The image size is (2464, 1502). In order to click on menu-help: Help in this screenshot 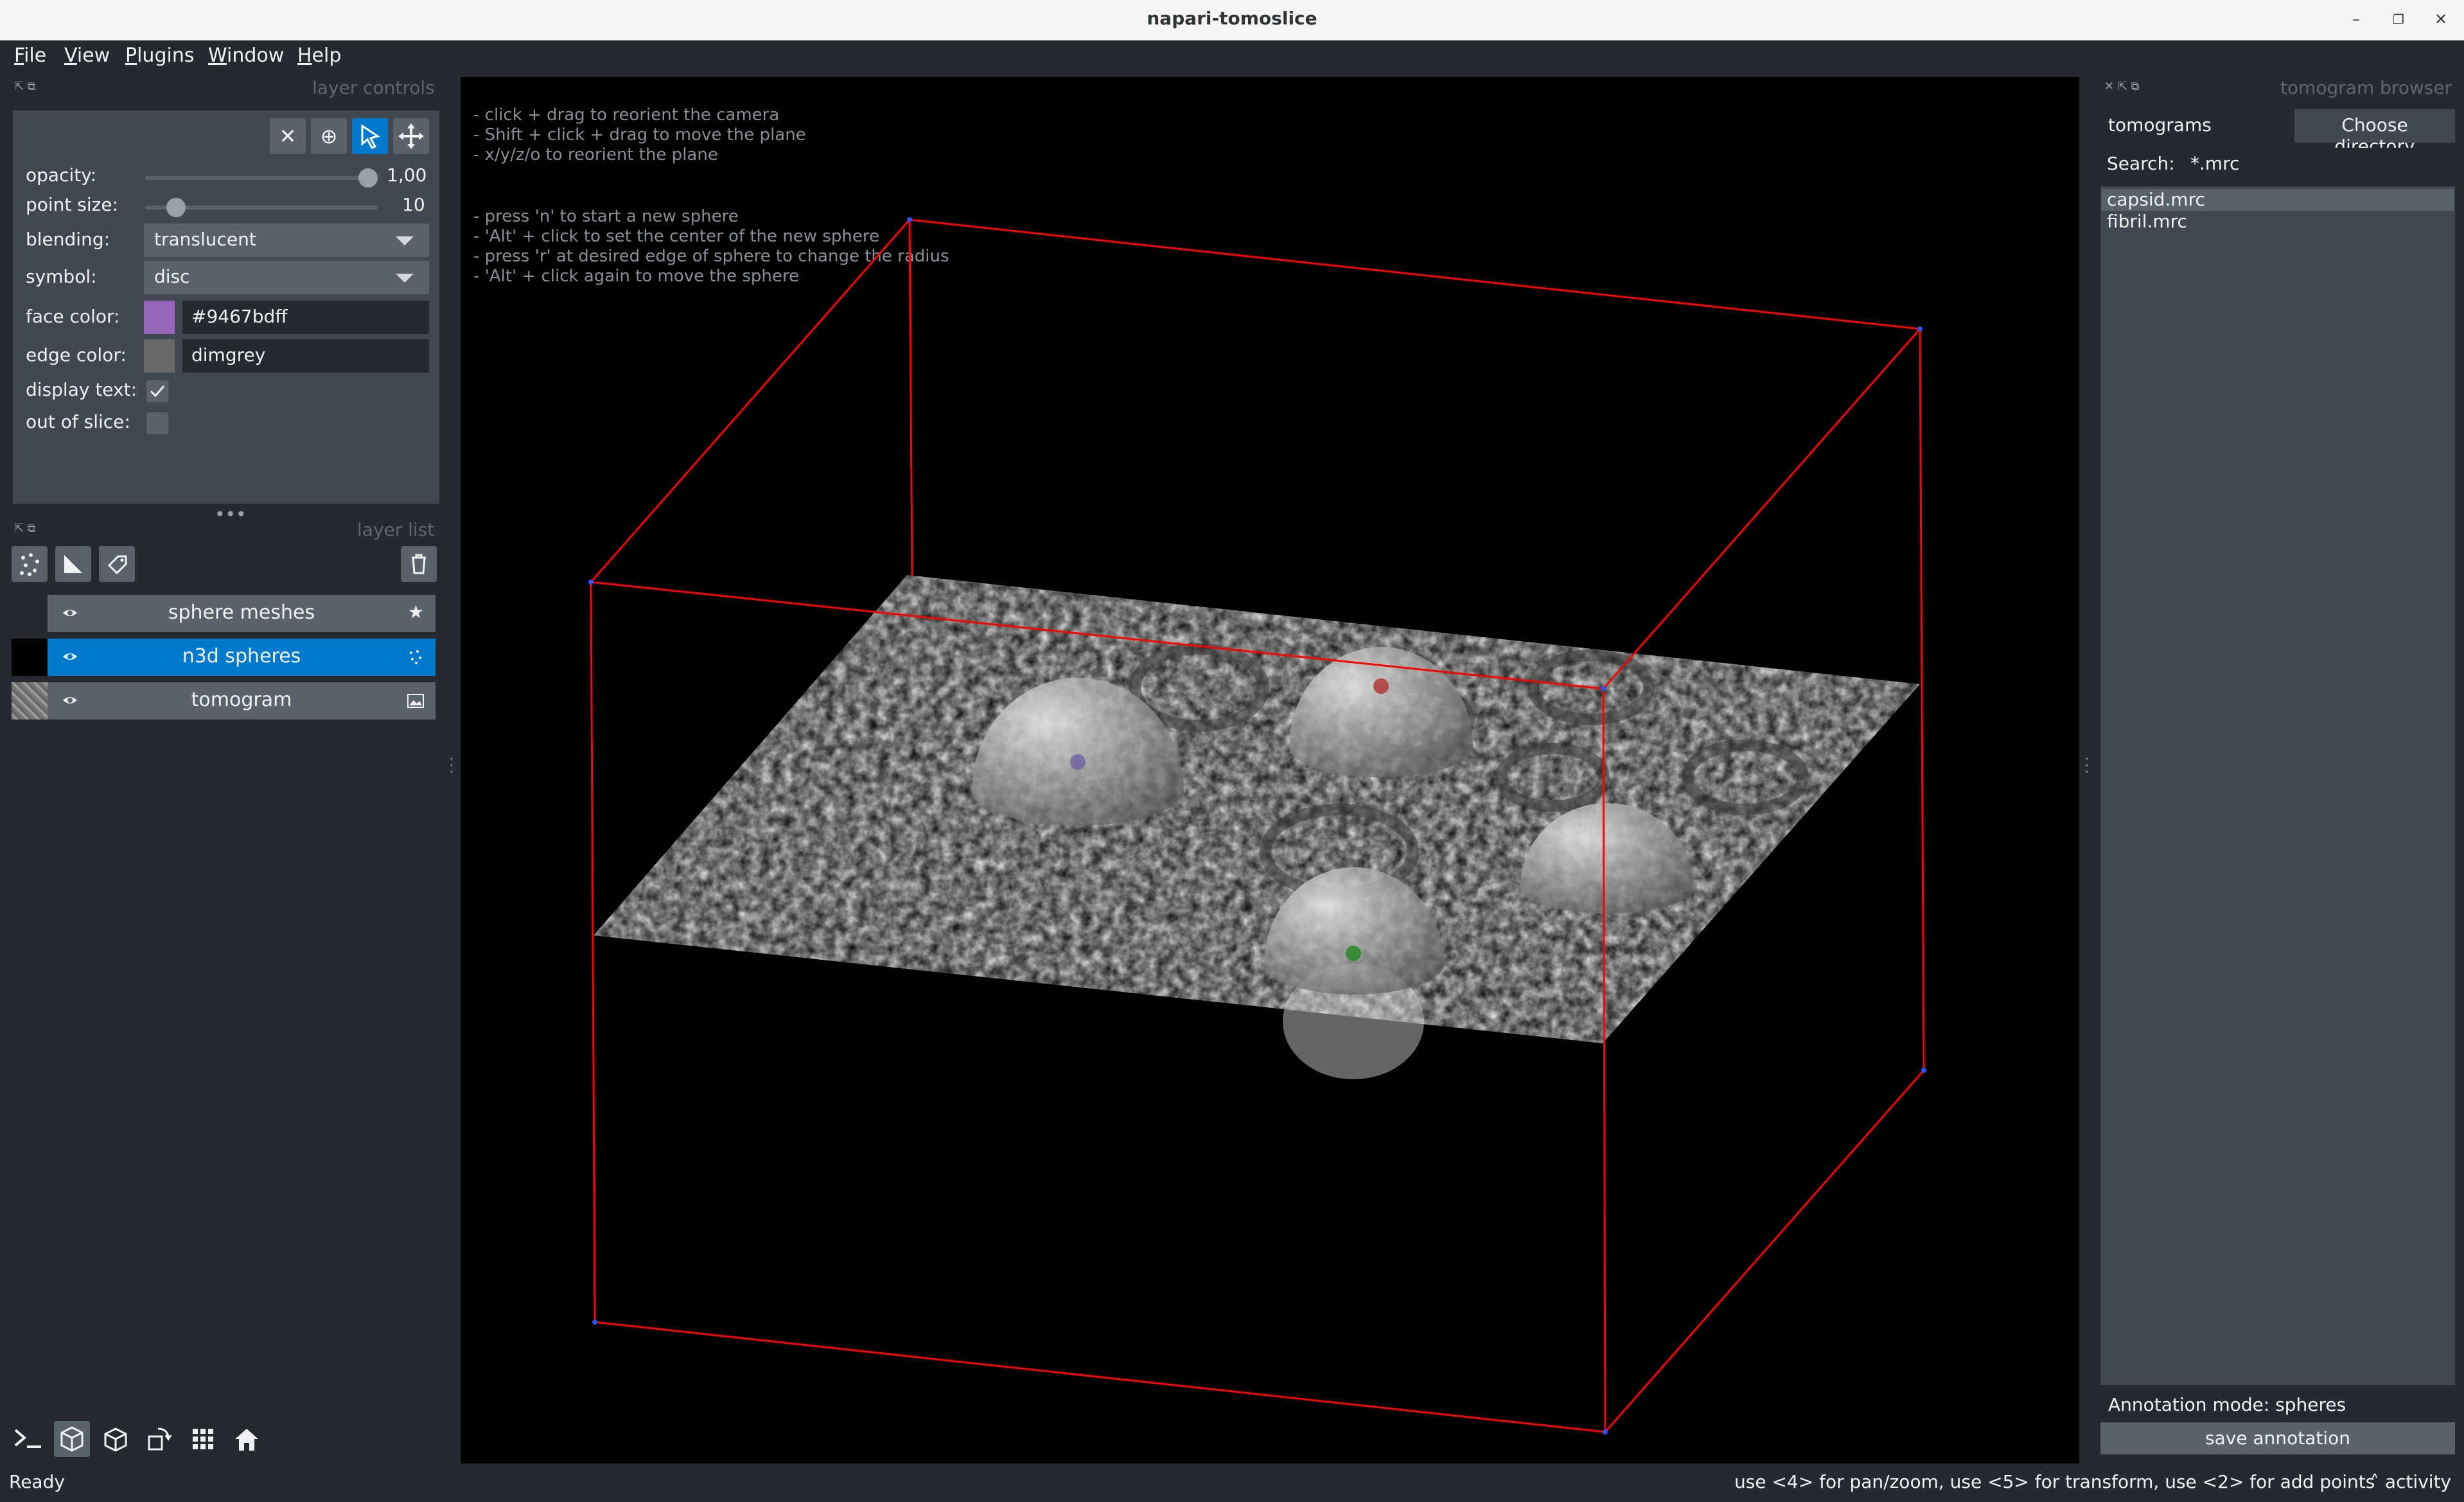, I will do `click(319, 55)`.